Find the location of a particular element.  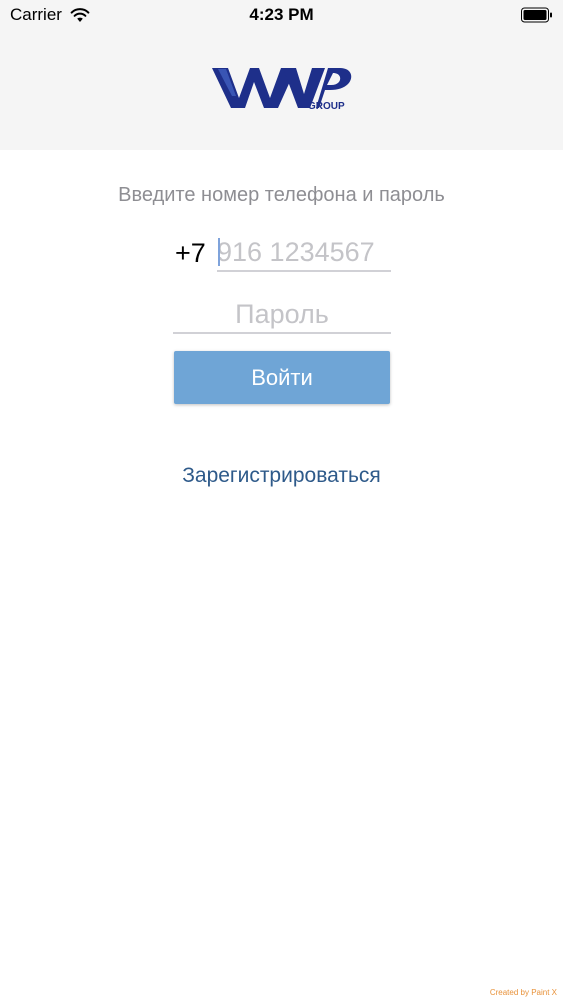

status-time: 4:23 PM is located at coordinates (281, 14).